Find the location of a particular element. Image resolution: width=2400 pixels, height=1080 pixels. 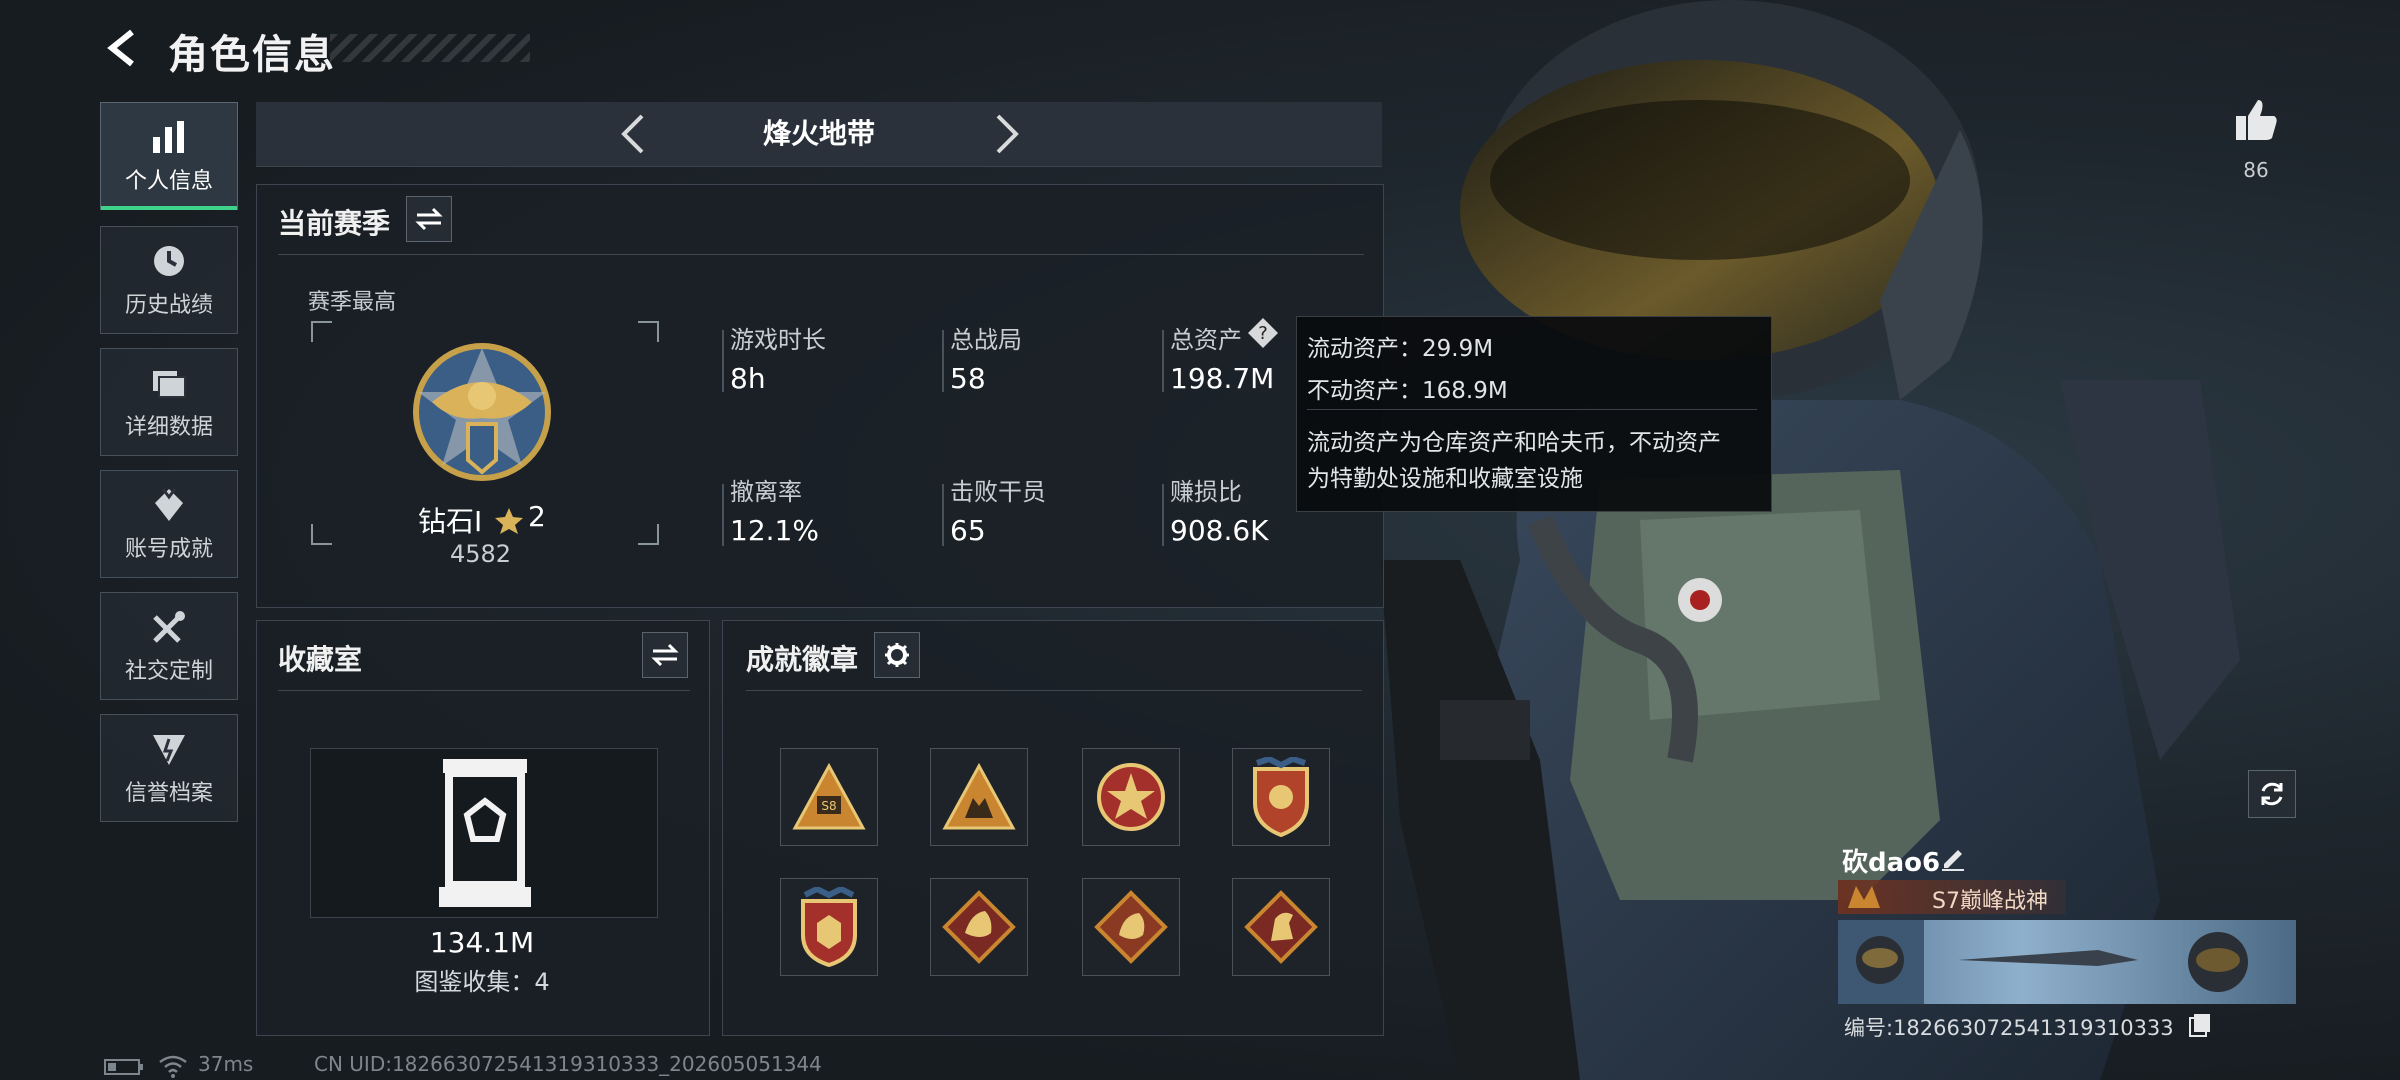

bar-chart-icon is located at coordinates (168, 137).